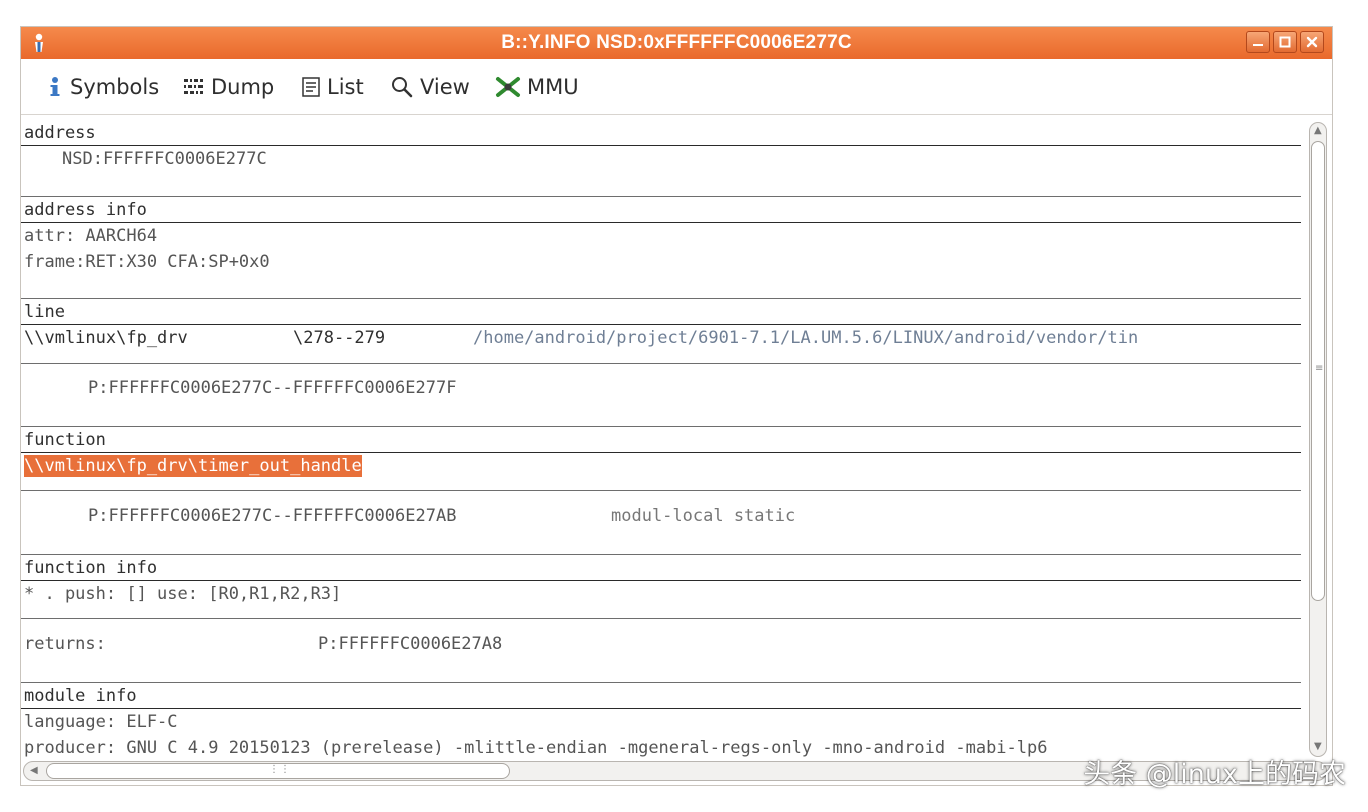 This screenshot has height=812, width=1368. What do you see at coordinates (339, 338) in the screenshot?
I see `line-numbers: \278--279` at bounding box center [339, 338].